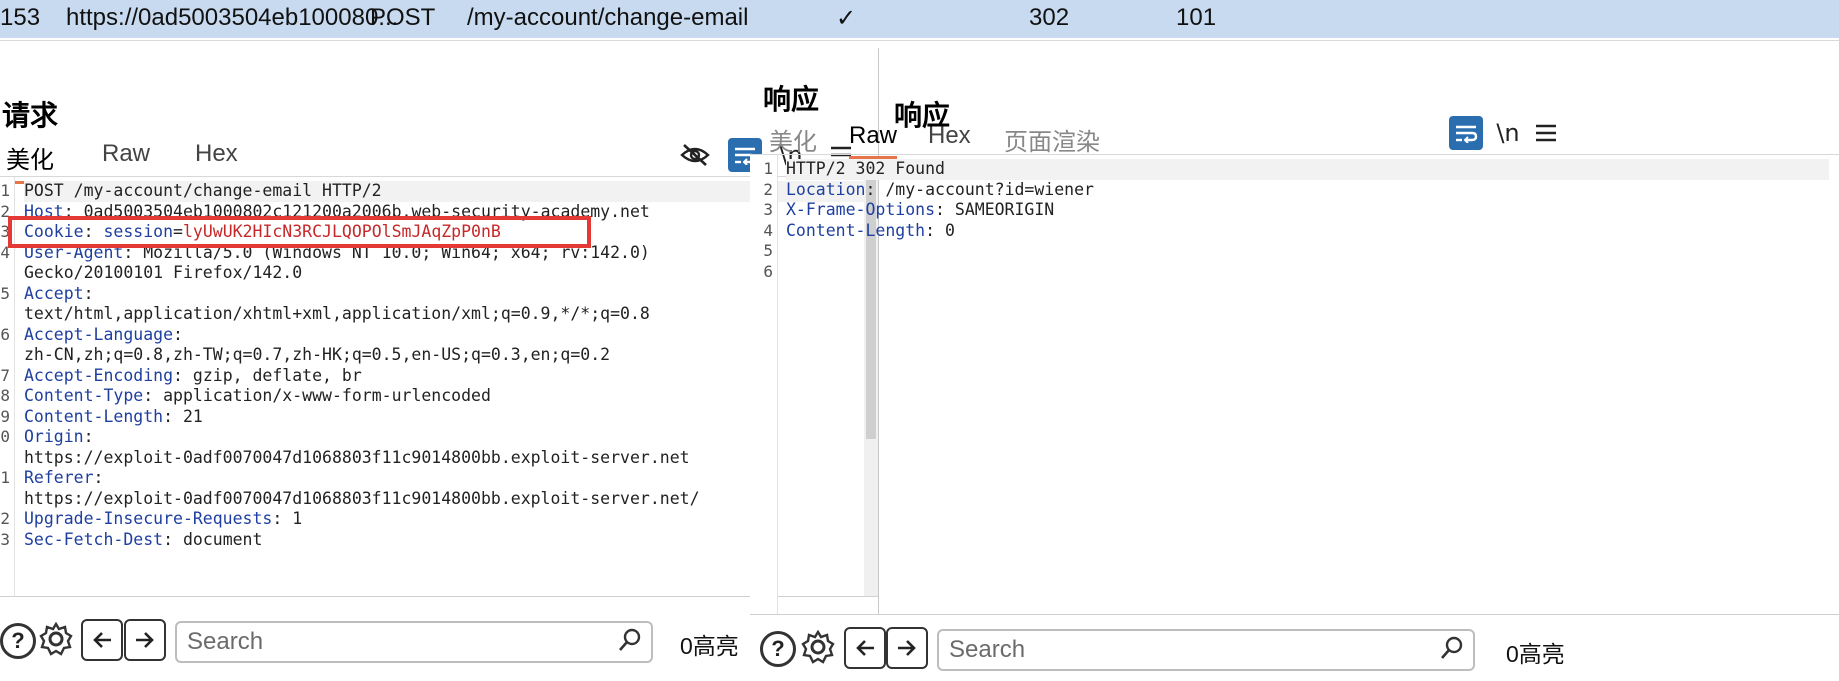 The image size is (1839, 681). What do you see at coordinates (695, 155) in the screenshot?
I see `hide-eye-icon` at bounding box center [695, 155].